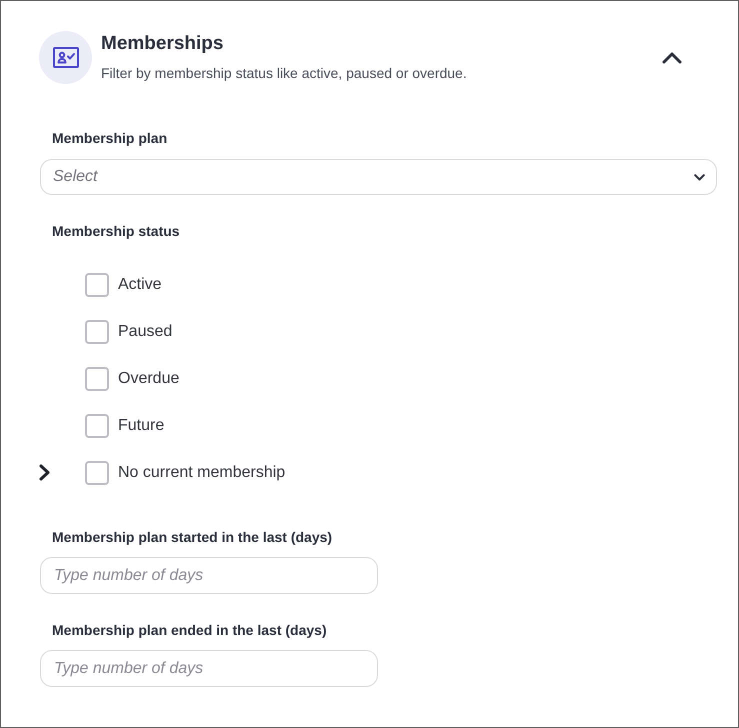 This screenshot has height=728, width=739. Describe the element at coordinates (116, 231) in the screenshot. I see `field-label: Membership status` at that location.